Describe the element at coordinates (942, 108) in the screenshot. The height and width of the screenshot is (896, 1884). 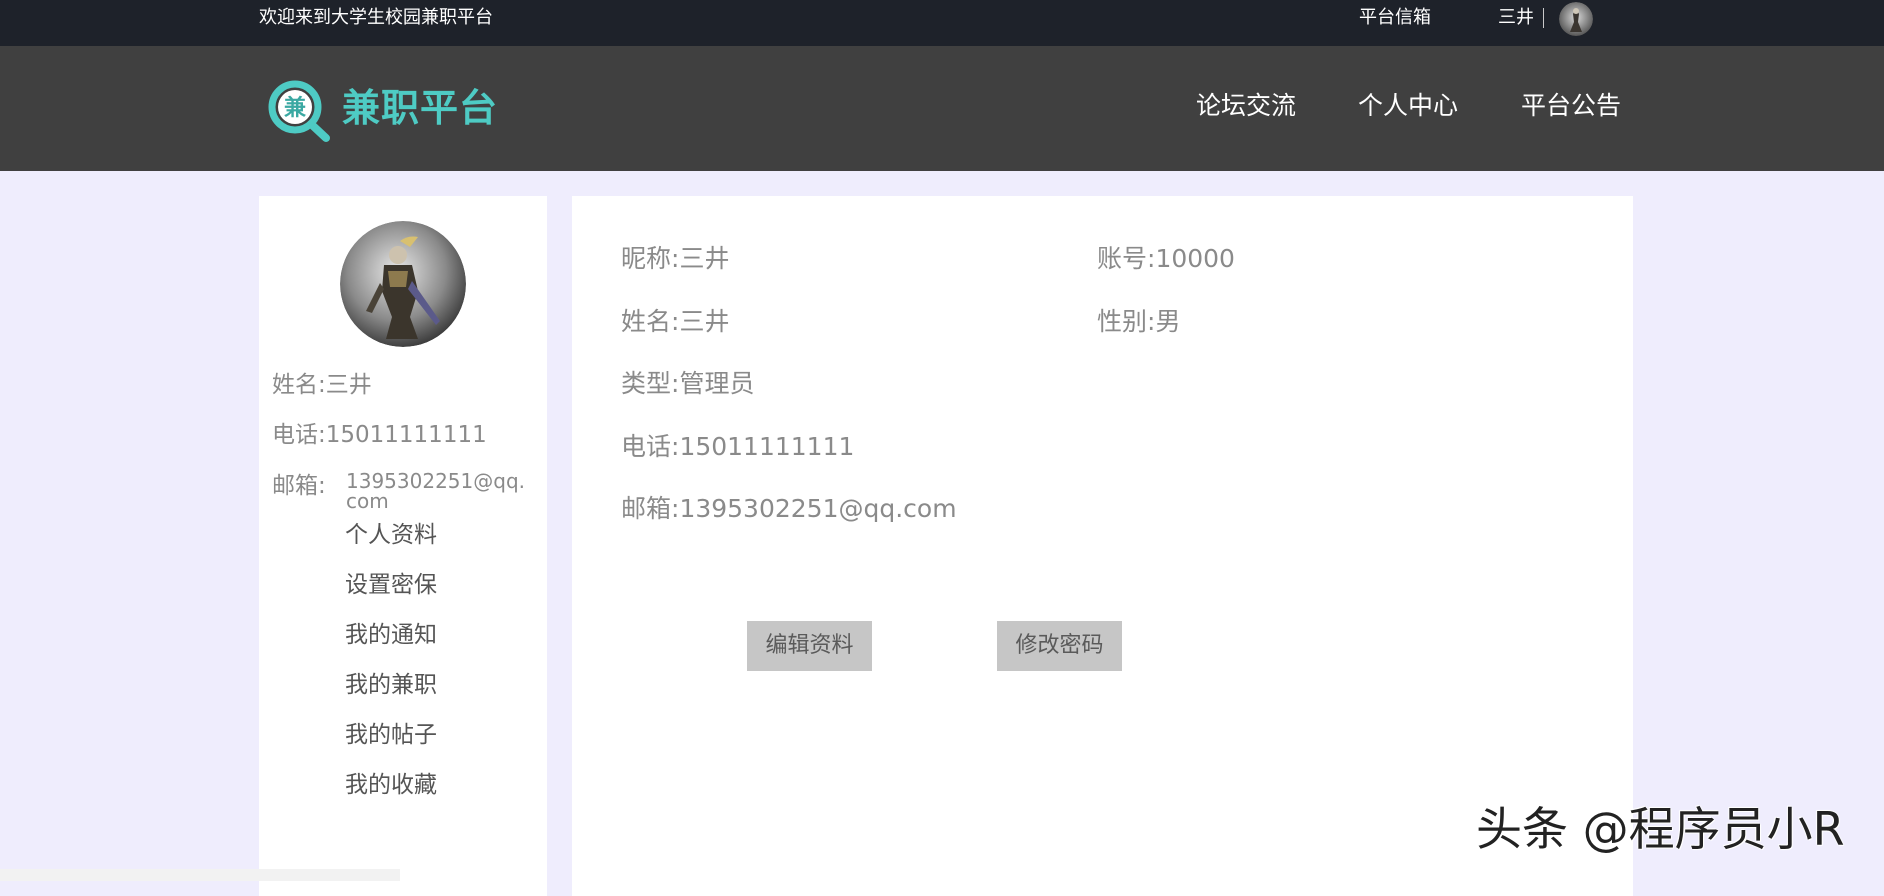
I see `main-header: 兼 兼职平台 论坛交流 个人中心 平台公告` at that location.